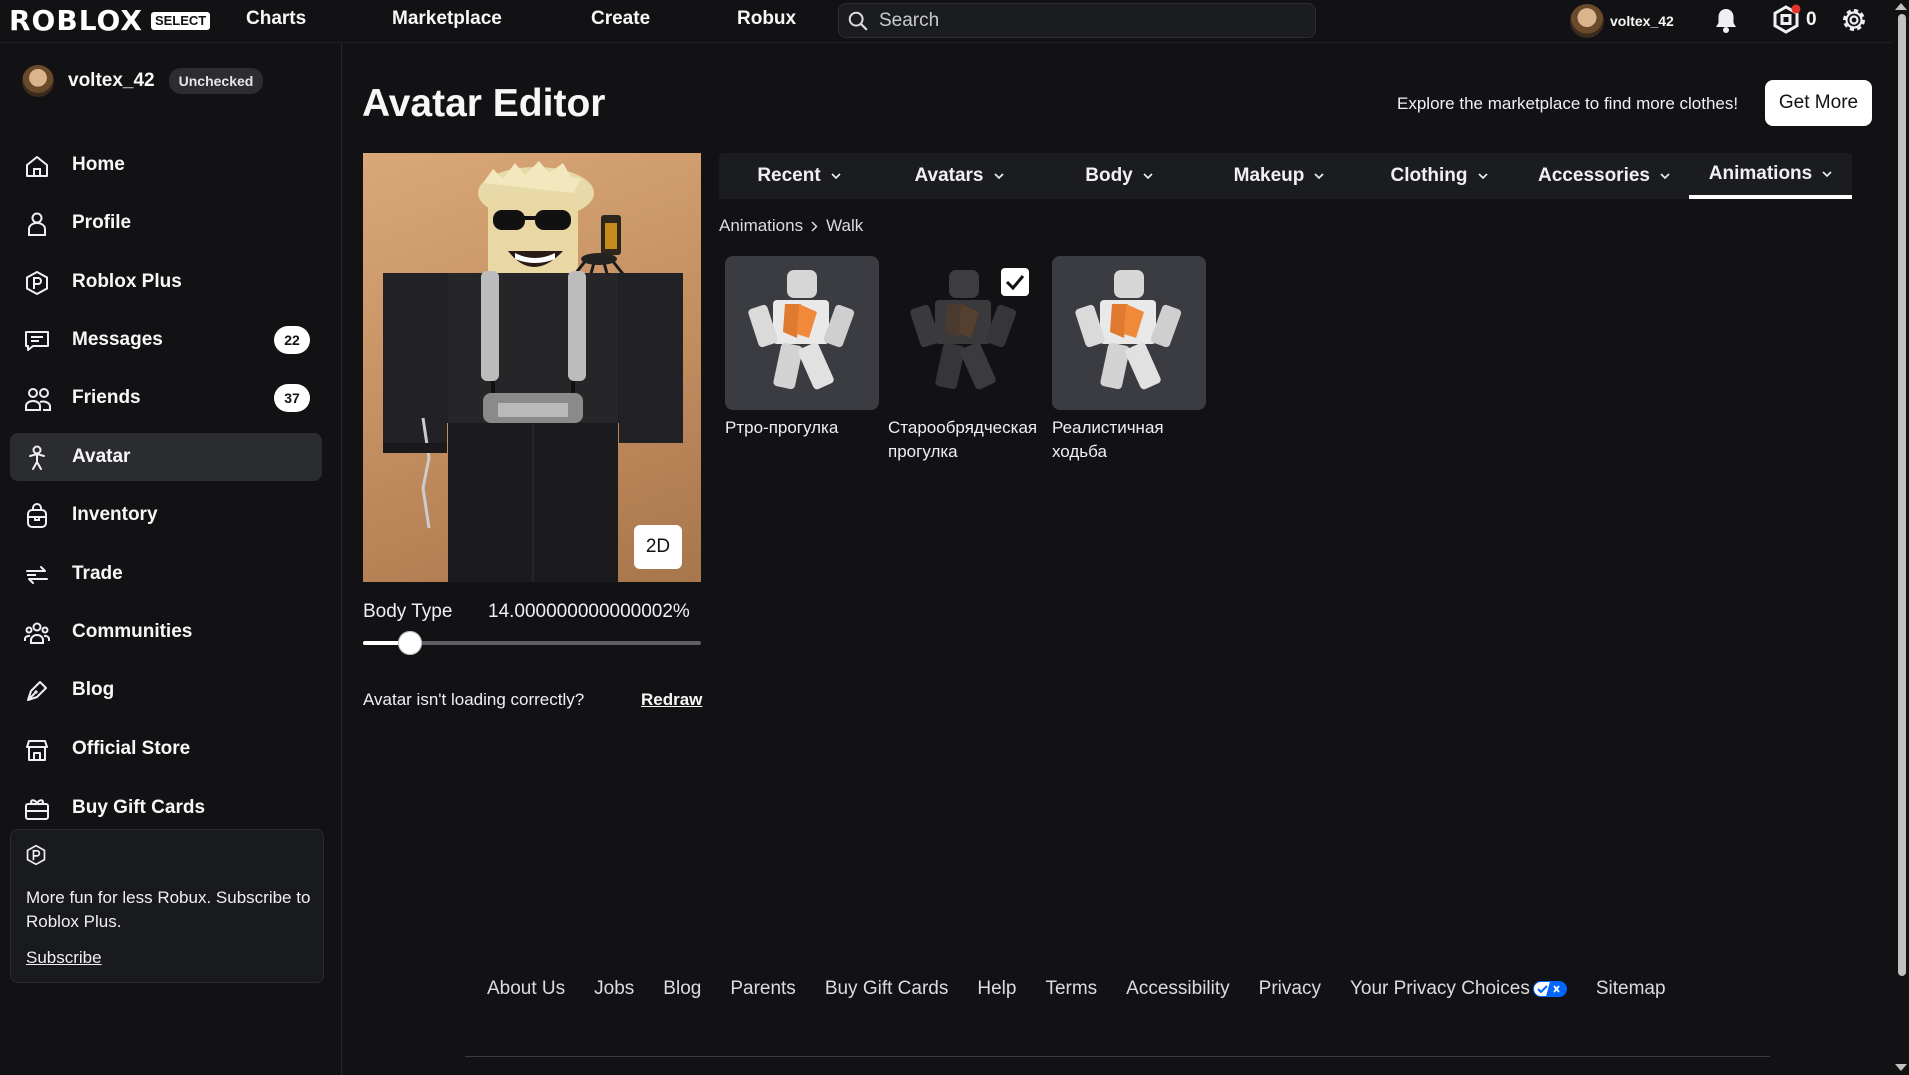  Describe the element at coordinates (1594, 175) in the screenshot. I see `tab-label: Accessories` at that location.